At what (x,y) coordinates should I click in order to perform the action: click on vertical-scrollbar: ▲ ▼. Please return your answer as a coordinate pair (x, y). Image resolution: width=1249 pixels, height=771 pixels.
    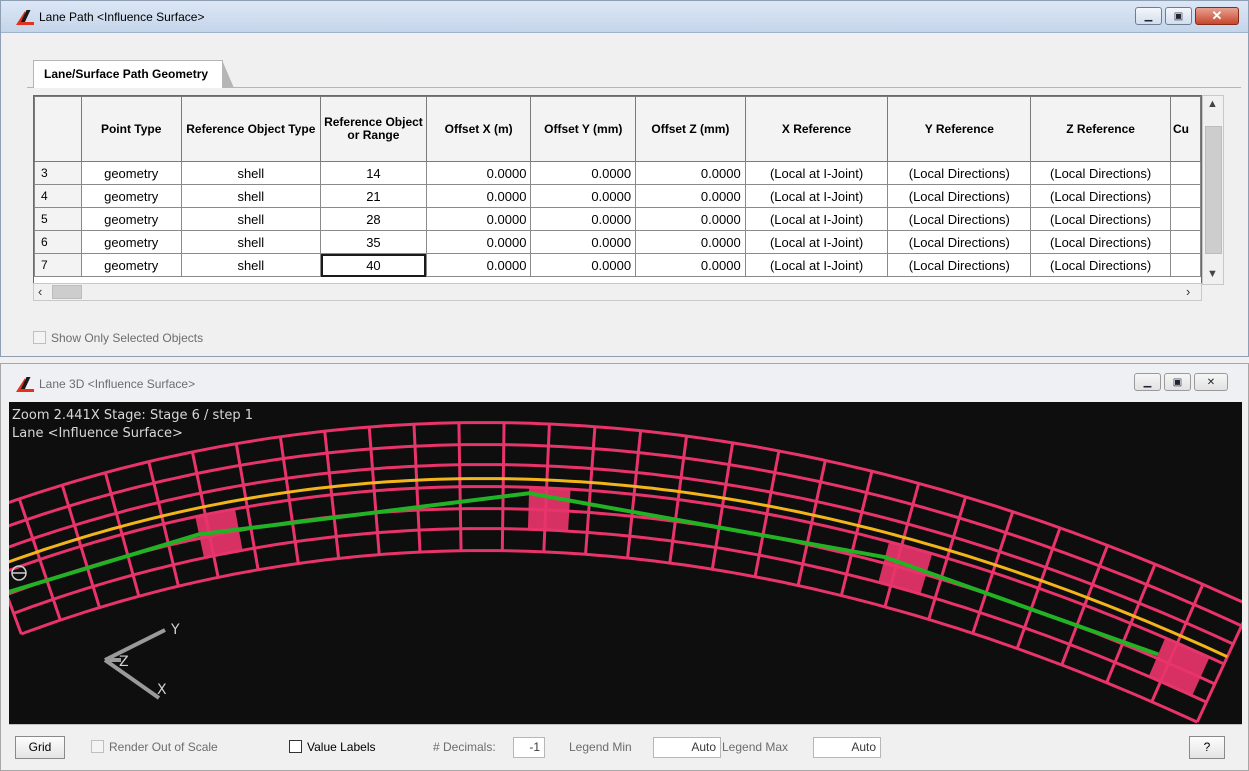
    Looking at the image, I should click on (1213, 190).